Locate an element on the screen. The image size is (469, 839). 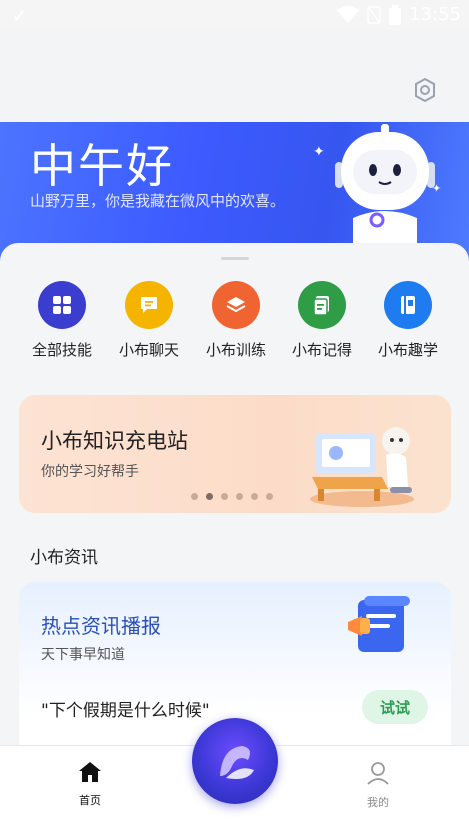
skill-label: 小布训练 is located at coordinates (235, 350).